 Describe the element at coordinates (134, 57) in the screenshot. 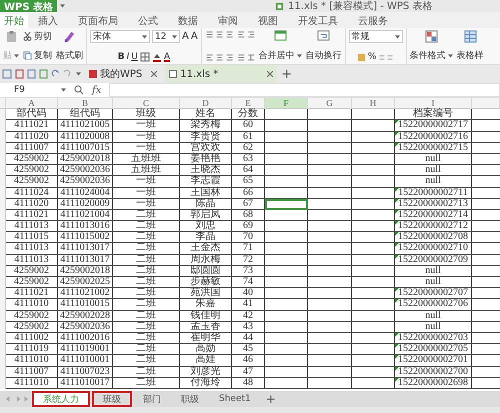

I see `underline-button: U` at that location.